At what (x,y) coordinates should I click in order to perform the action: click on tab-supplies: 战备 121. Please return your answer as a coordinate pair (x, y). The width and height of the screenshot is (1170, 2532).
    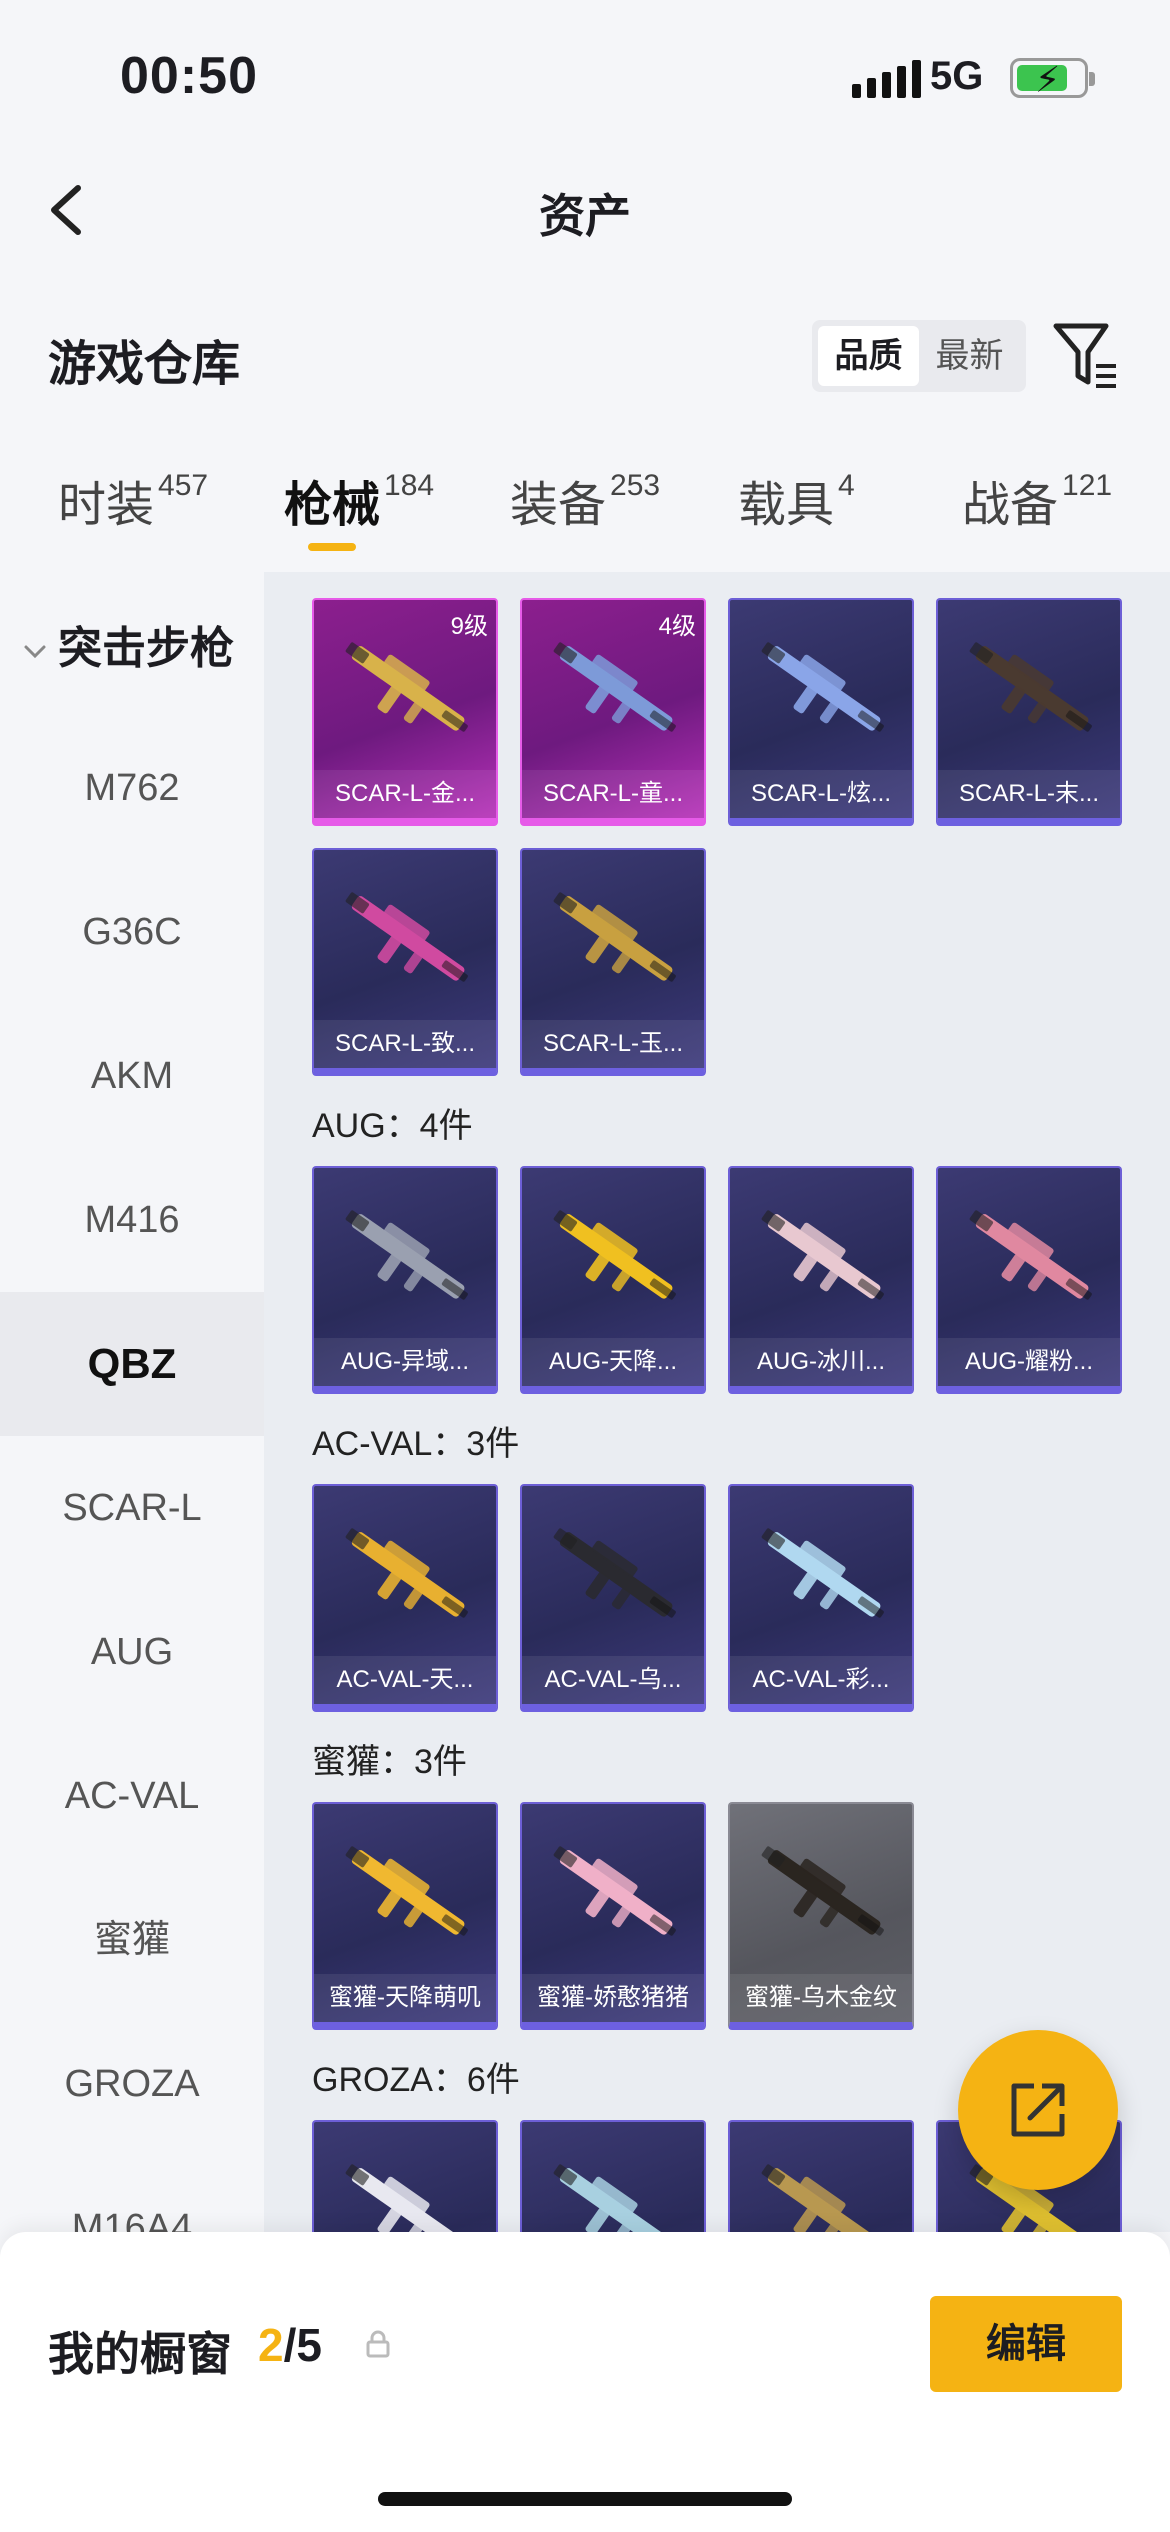
    Looking at the image, I should click on (1037, 500).